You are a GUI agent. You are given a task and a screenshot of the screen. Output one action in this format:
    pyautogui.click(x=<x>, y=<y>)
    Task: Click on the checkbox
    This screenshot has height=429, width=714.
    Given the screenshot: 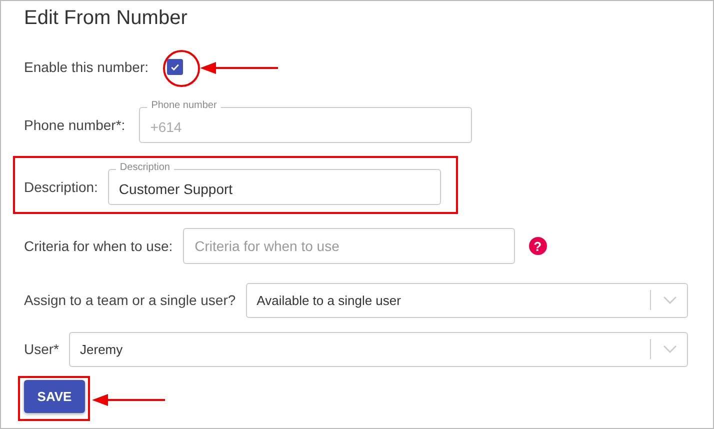 What is the action you would take?
    pyautogui.click(x=174, y=67)
    